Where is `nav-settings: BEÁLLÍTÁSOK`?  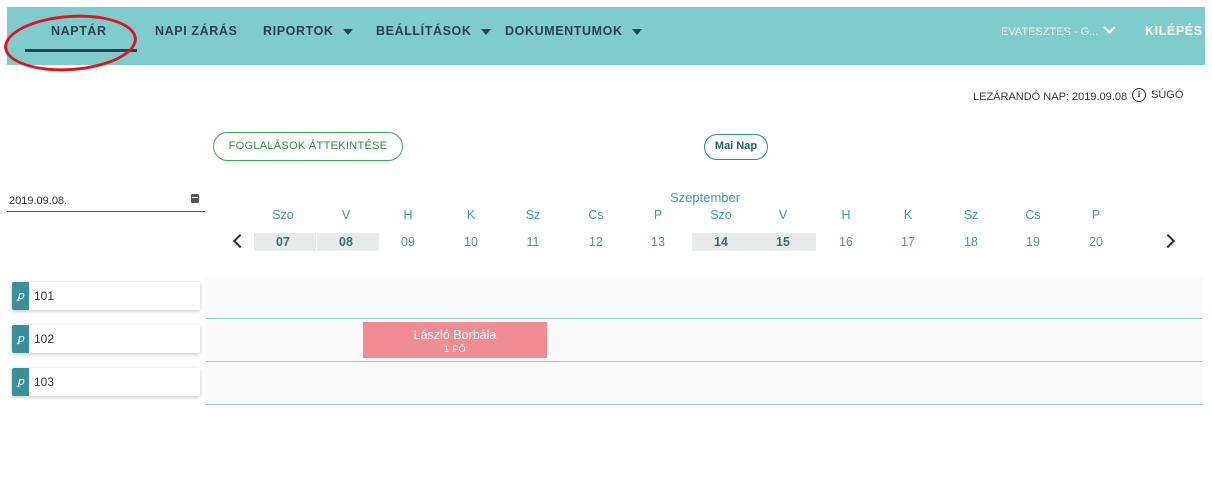 nav-settings: BEÁLLÍTÁSOK is located at coordinates (433, 31).